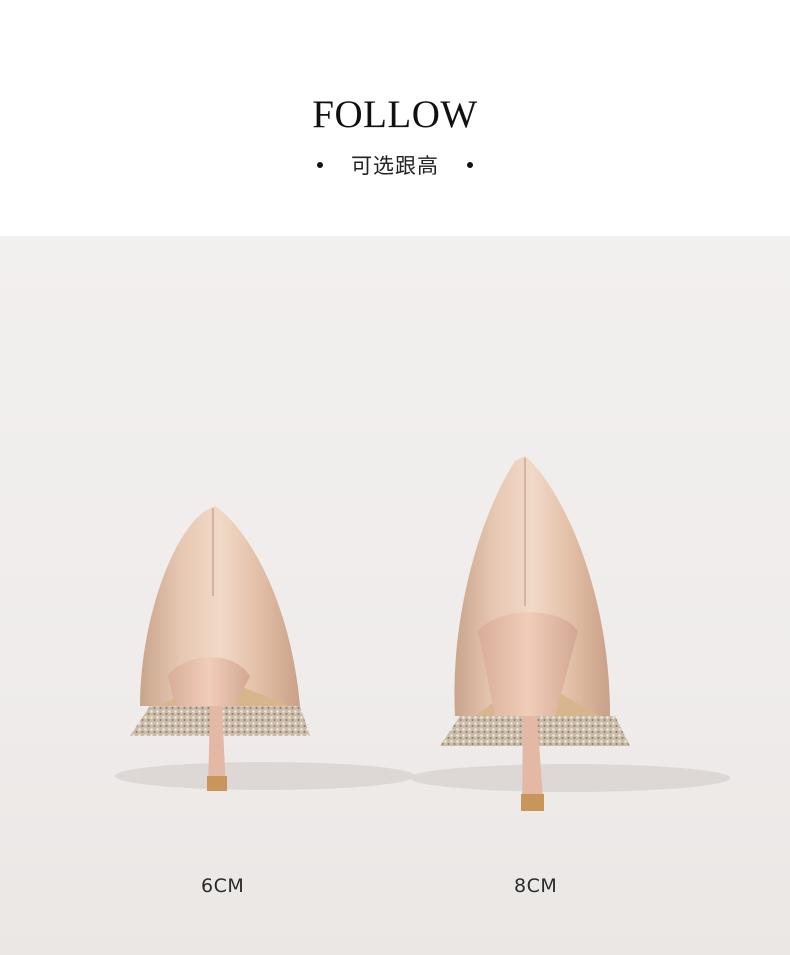 Image resolution: width=790 pixels, height=955 pixels. Describe the element at coordinates (570, 778) in the screenshot. I see `shadow-right` at that location.